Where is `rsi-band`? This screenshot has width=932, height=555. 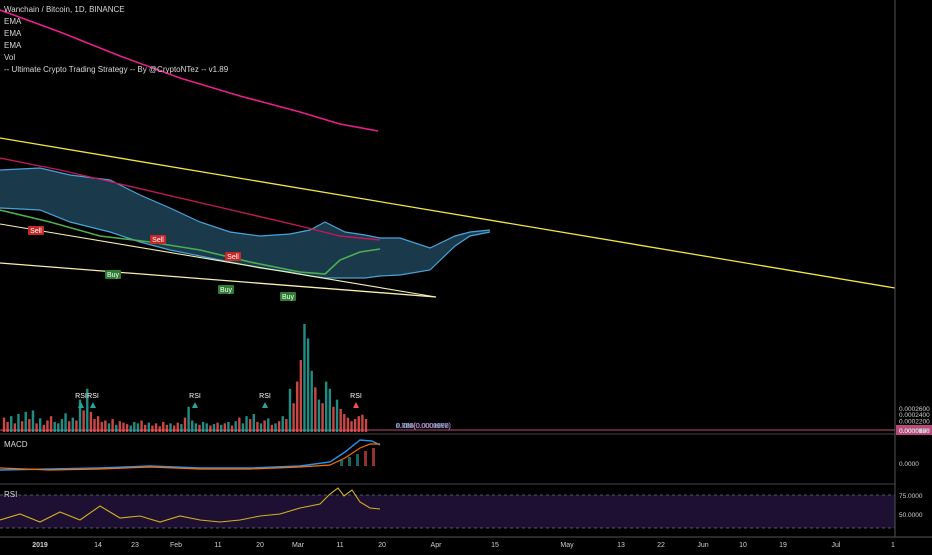
rsi-band is located at coordinates (447, 511).